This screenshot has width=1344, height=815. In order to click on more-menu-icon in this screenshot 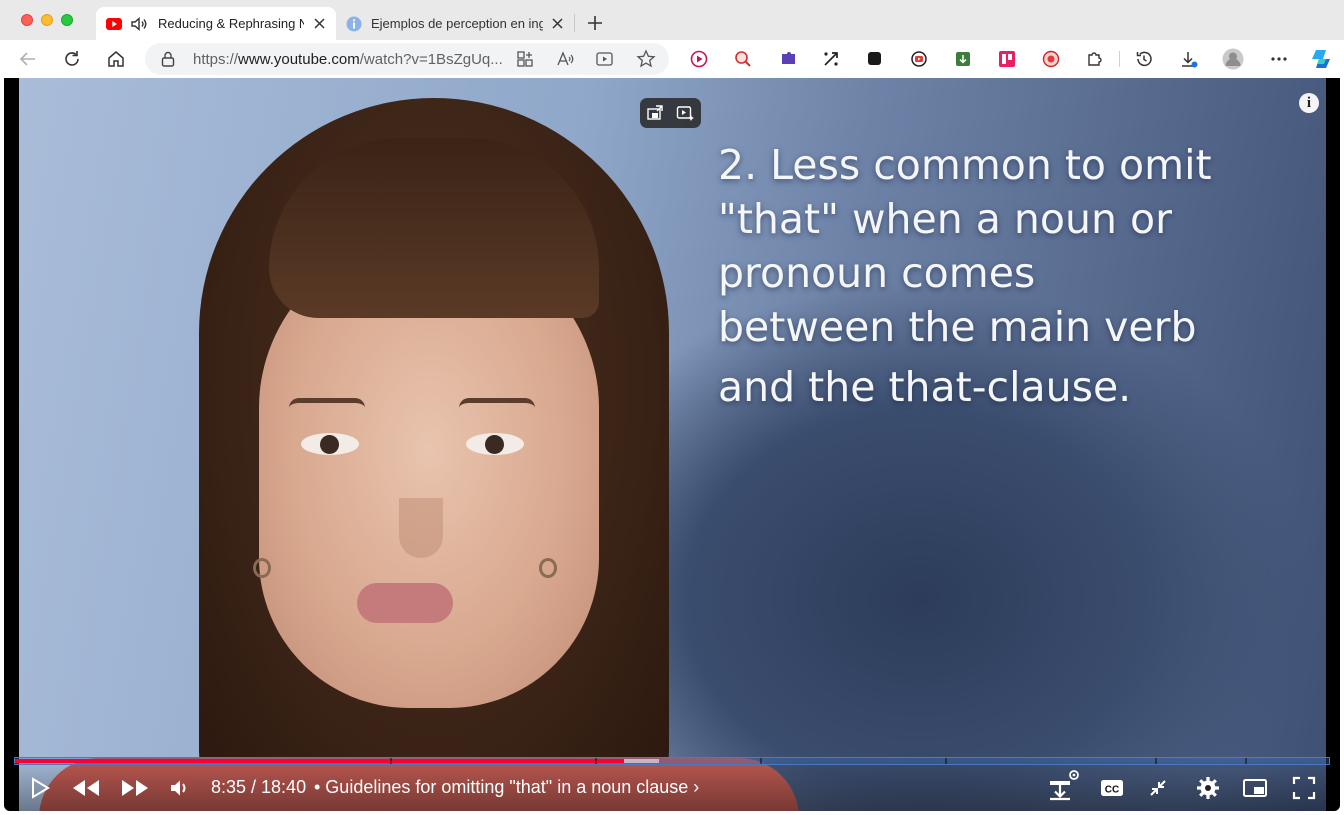, I will do `click(1279, 59)`.